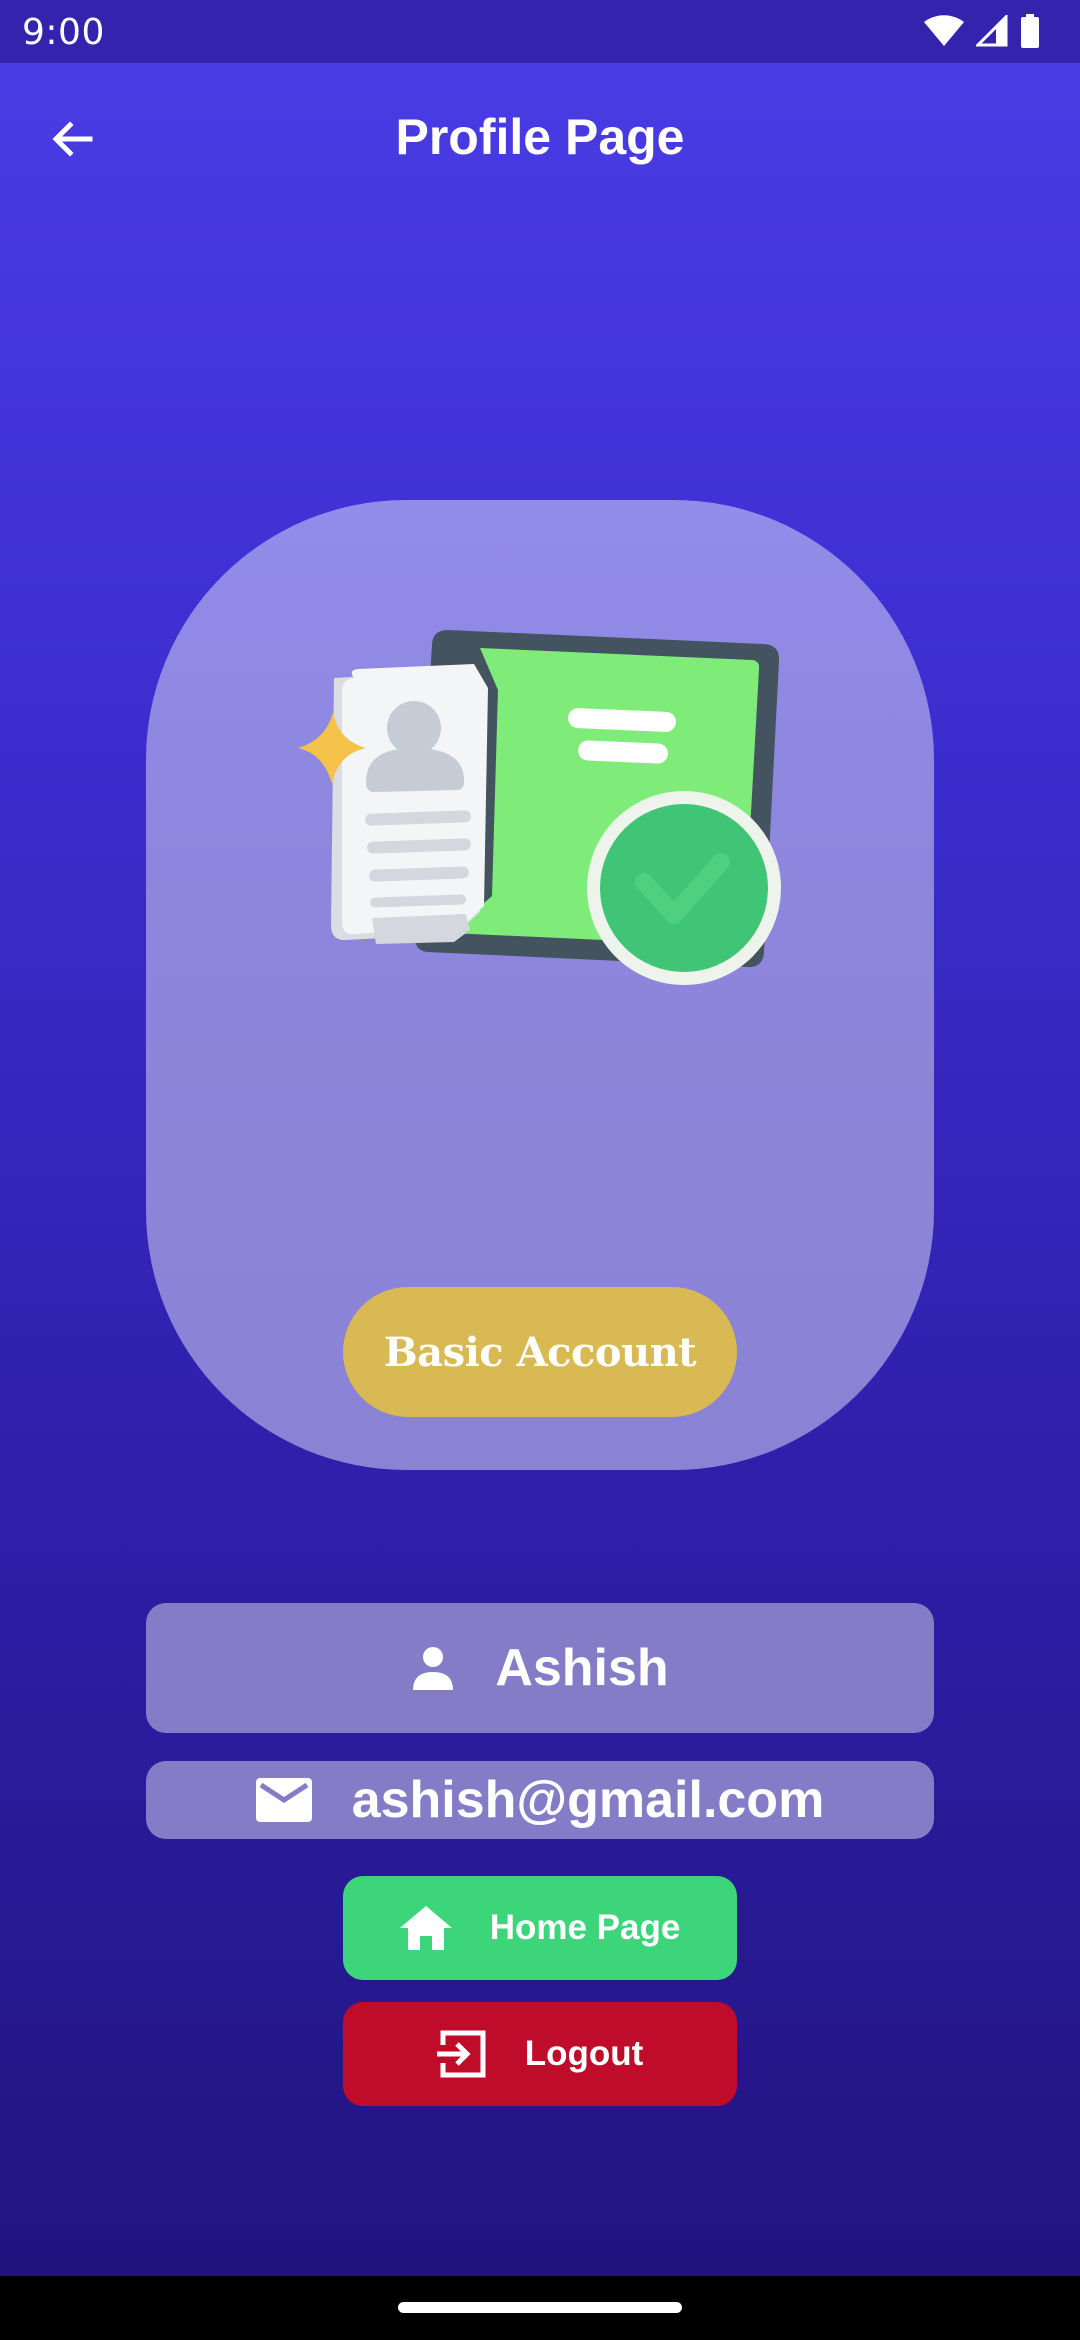 The height and width of the screenshot is (2340, 1080). I want to click on page-title: Profile Page, so click(540, 137).